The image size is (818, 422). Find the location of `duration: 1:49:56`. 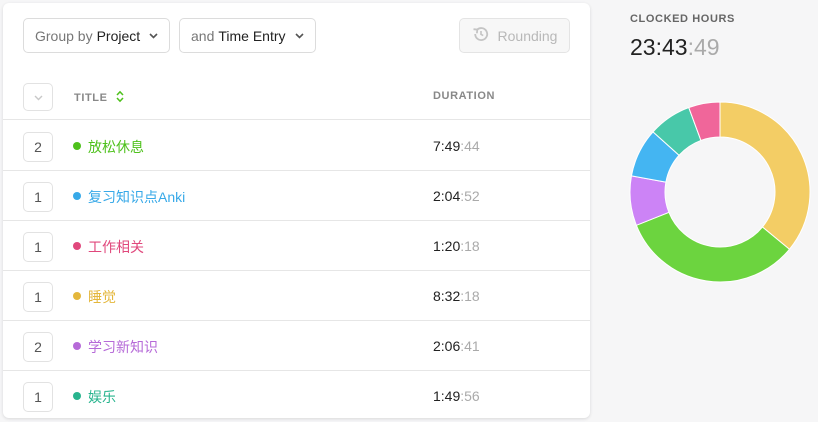

duration: 1:49:56 is located at coordinates (456, 396).